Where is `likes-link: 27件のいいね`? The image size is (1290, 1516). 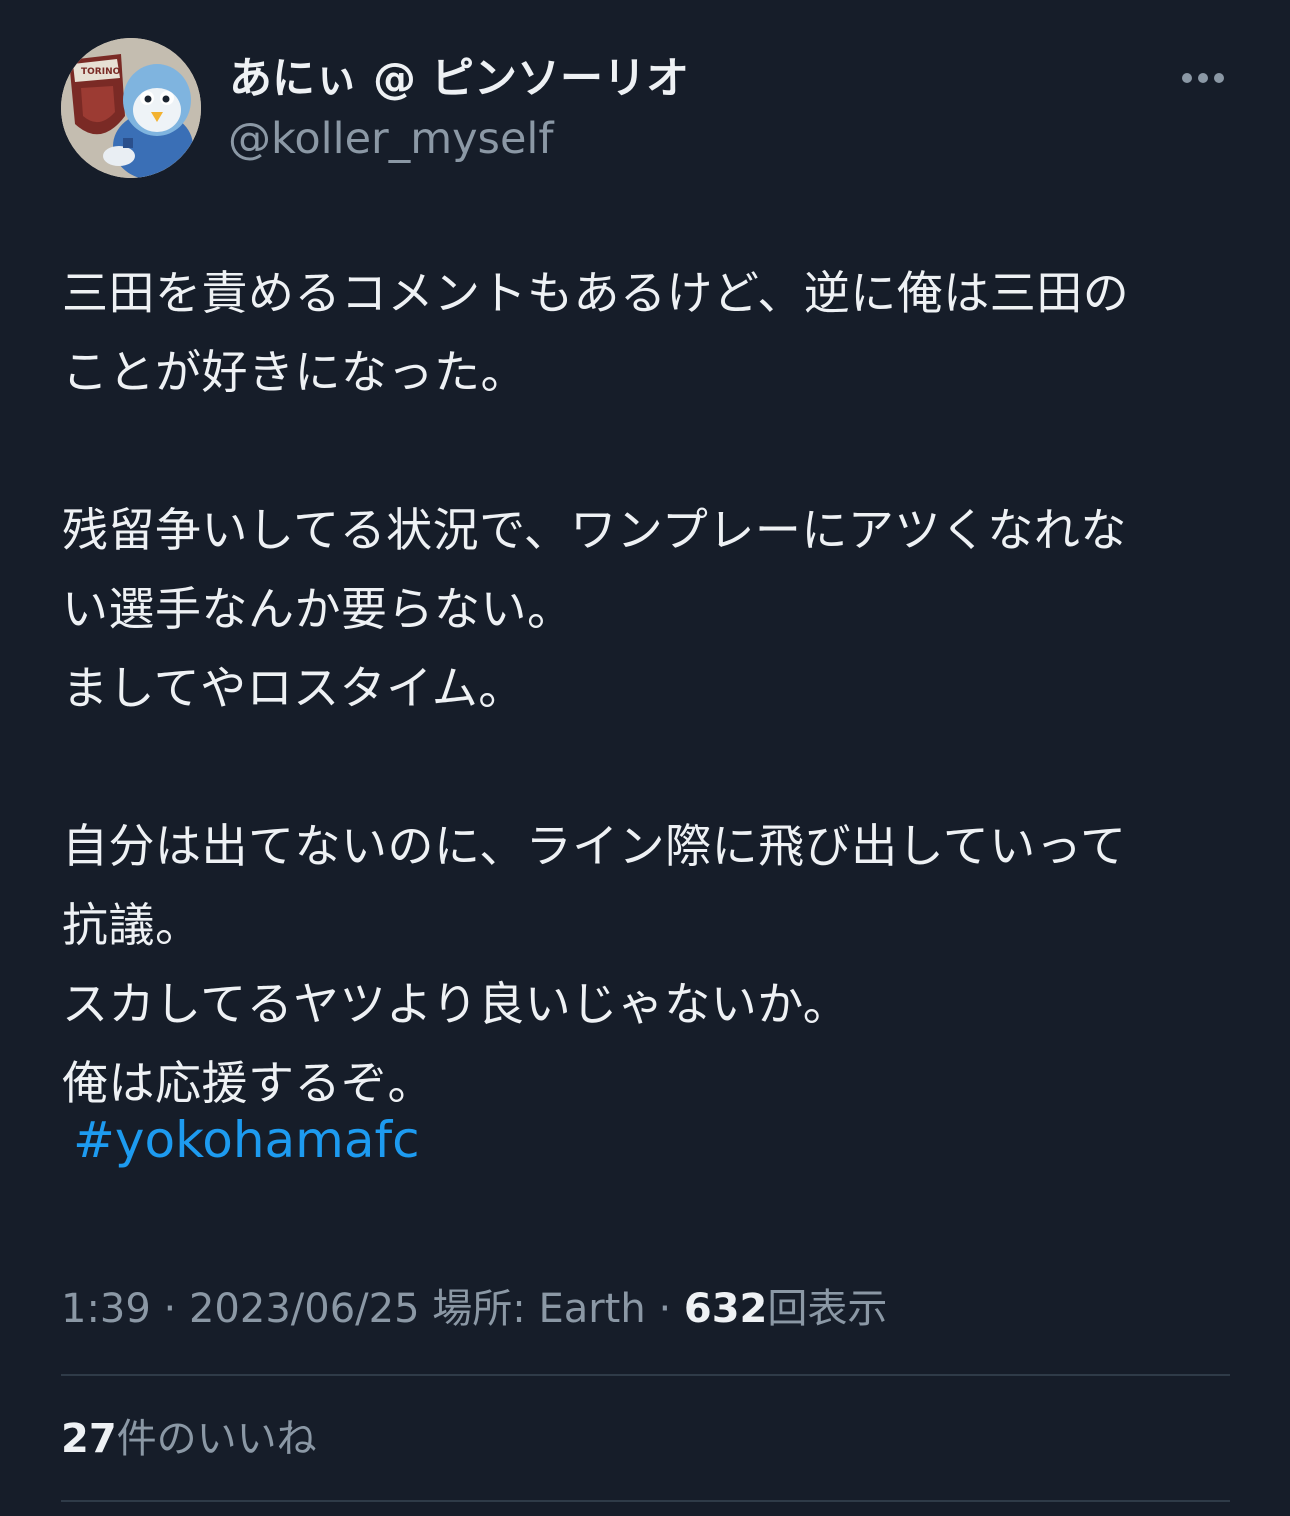
likes-link: 27件のいいね is located at coordinates (189, 1439).